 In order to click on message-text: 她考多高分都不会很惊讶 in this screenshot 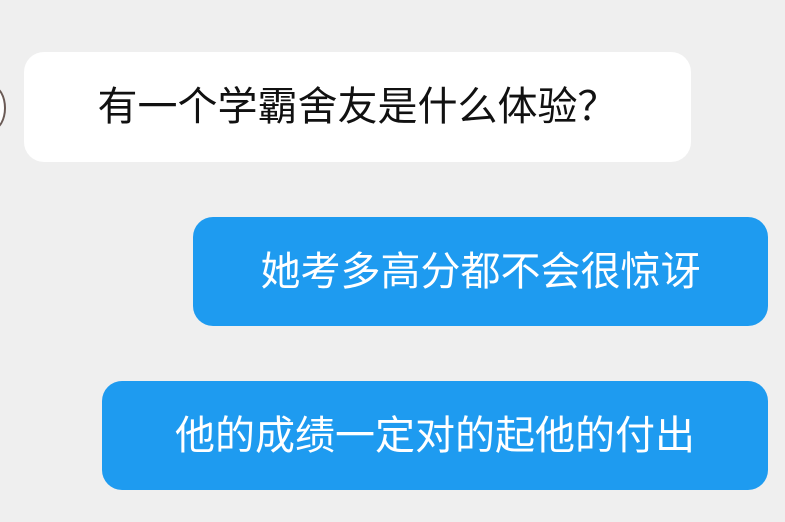, I will do `click(480, 271)`.